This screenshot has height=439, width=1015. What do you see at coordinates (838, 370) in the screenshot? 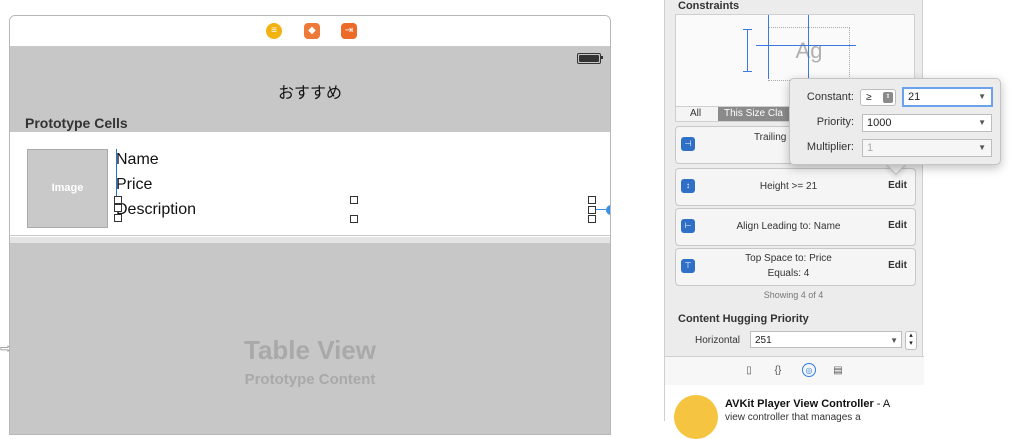
I see `media-library-icon: ▤` at bounding box center [838, 370].